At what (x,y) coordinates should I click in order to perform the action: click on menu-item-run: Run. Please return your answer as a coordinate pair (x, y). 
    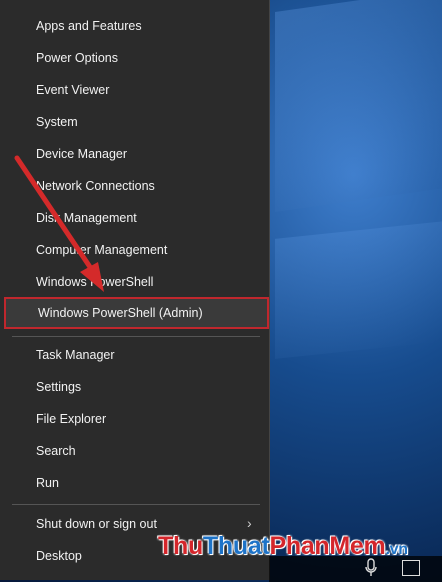
    Looking at the image, I should click on (134, 483).